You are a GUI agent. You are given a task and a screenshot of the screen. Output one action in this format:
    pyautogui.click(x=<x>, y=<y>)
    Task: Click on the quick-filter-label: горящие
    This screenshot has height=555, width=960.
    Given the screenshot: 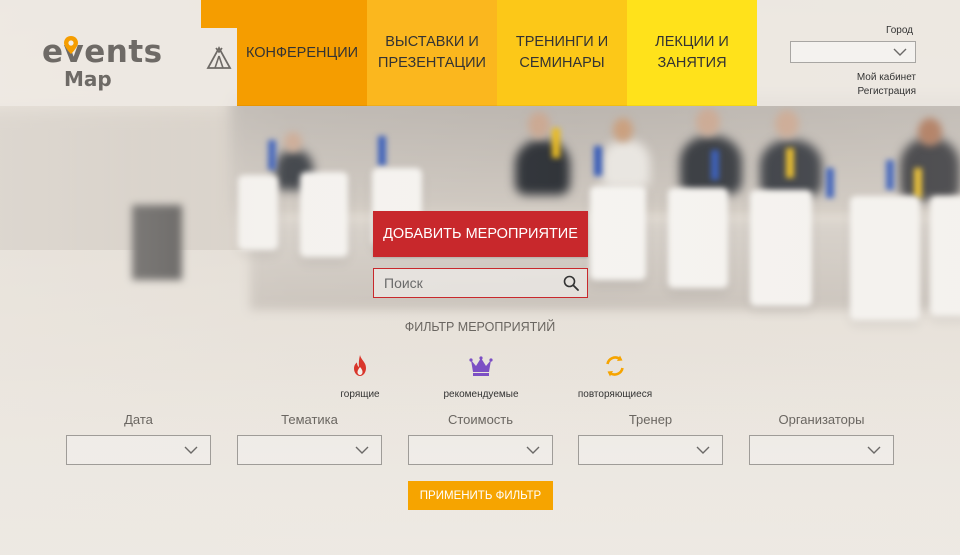 What is the action you would take?
    pyautogui.click(x=360, y=394)
    